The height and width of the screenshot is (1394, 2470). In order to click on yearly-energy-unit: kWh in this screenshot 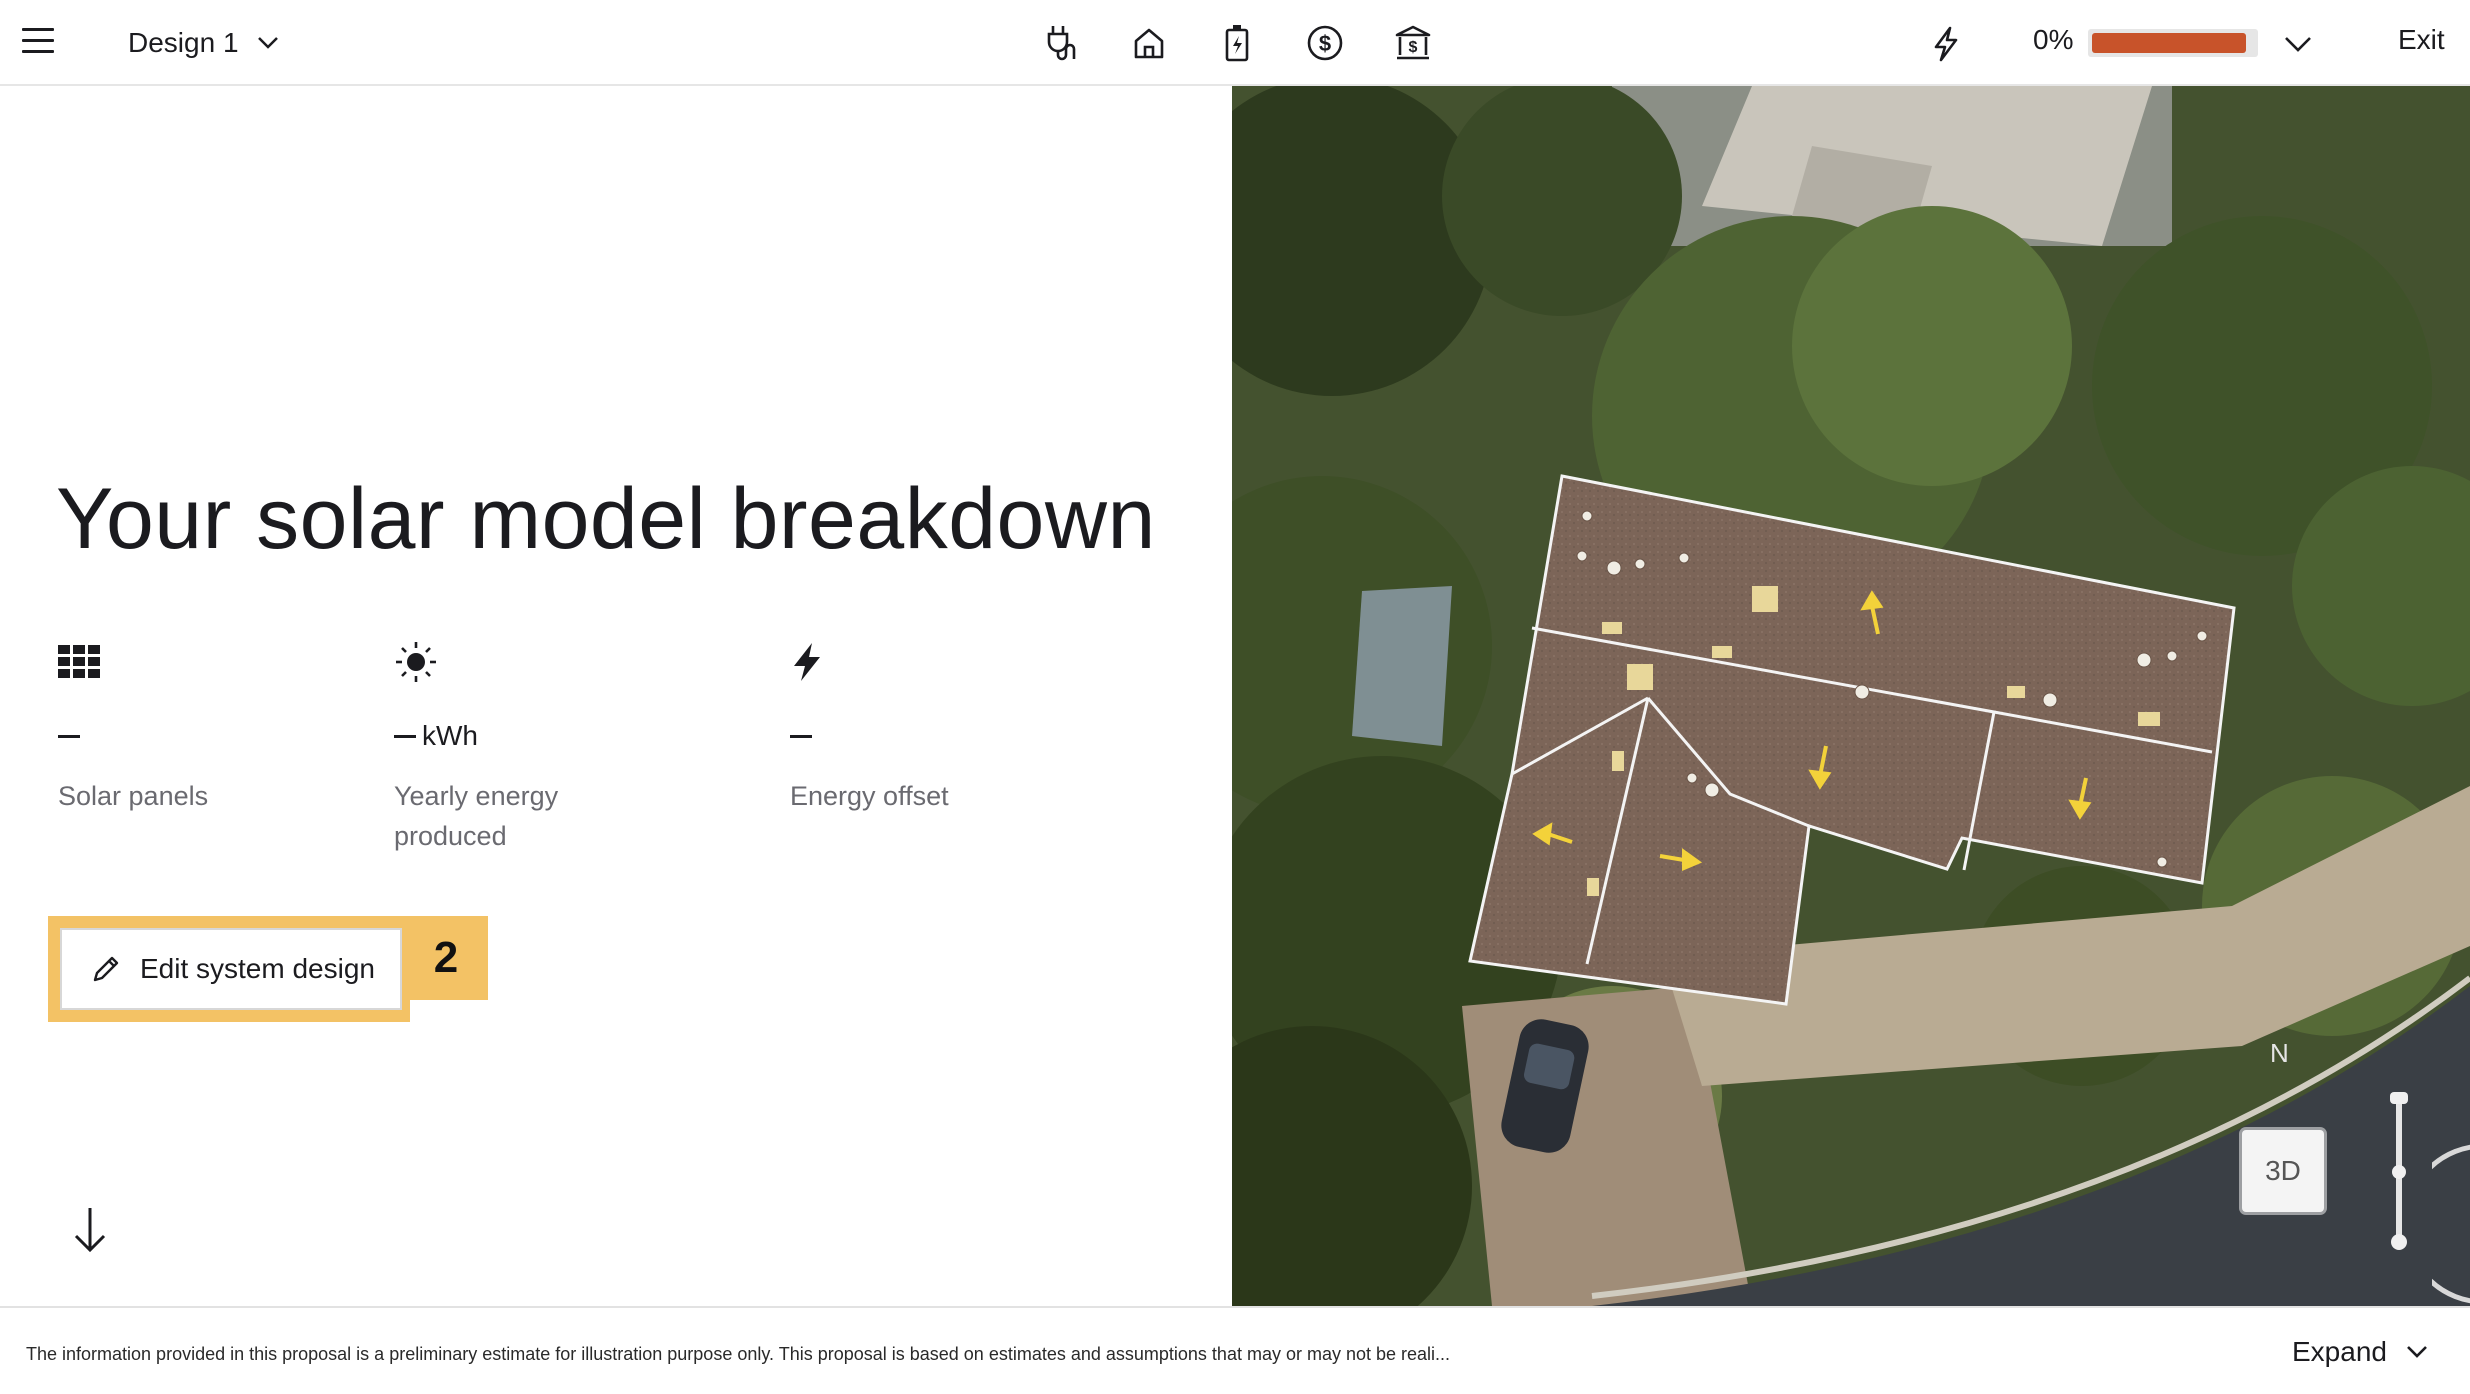, I will do `click(450, 735)`.